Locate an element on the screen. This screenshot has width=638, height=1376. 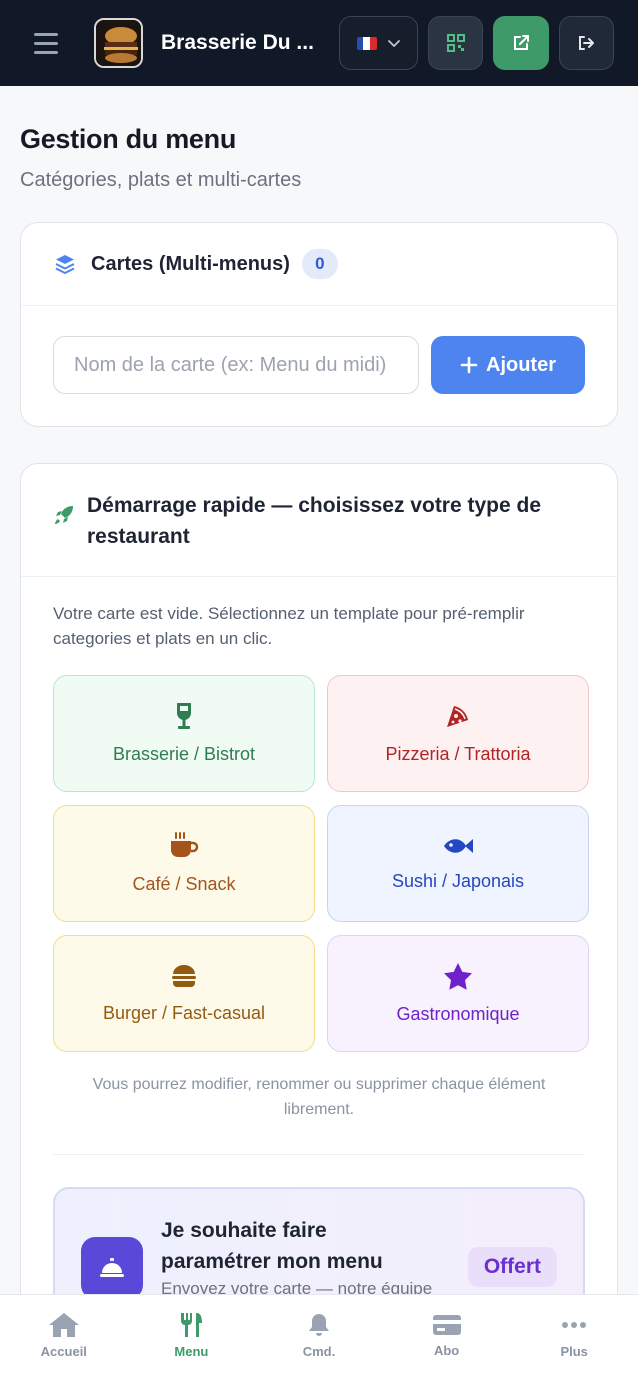
bell-icon is located at coordinates (318, 1325).